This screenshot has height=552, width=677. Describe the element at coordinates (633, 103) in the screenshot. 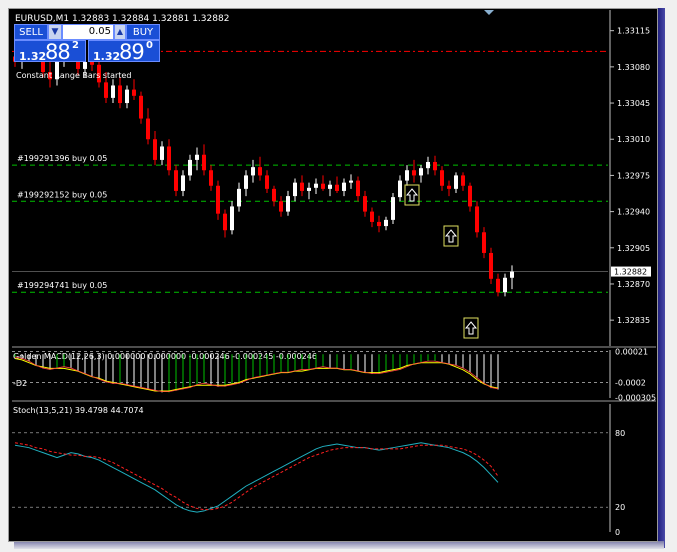

I see `price-tick-label: 1.33045` at that location.